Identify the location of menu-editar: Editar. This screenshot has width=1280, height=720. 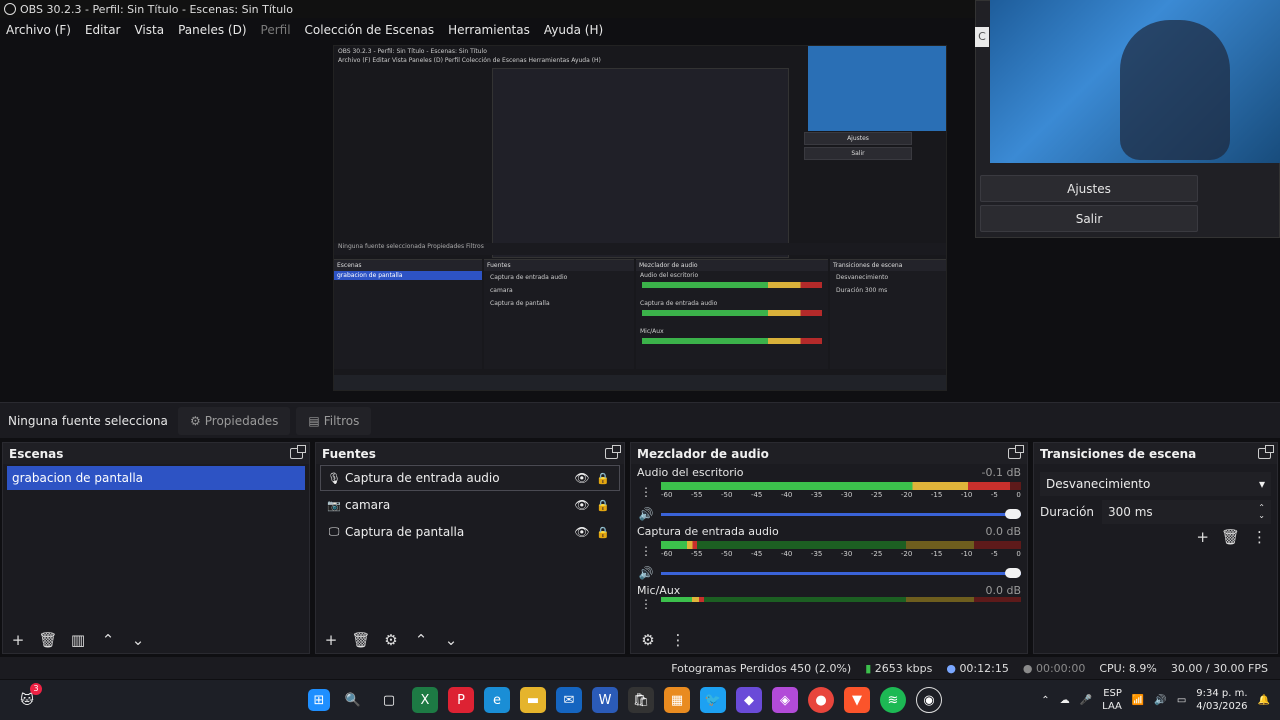
(103, 30).